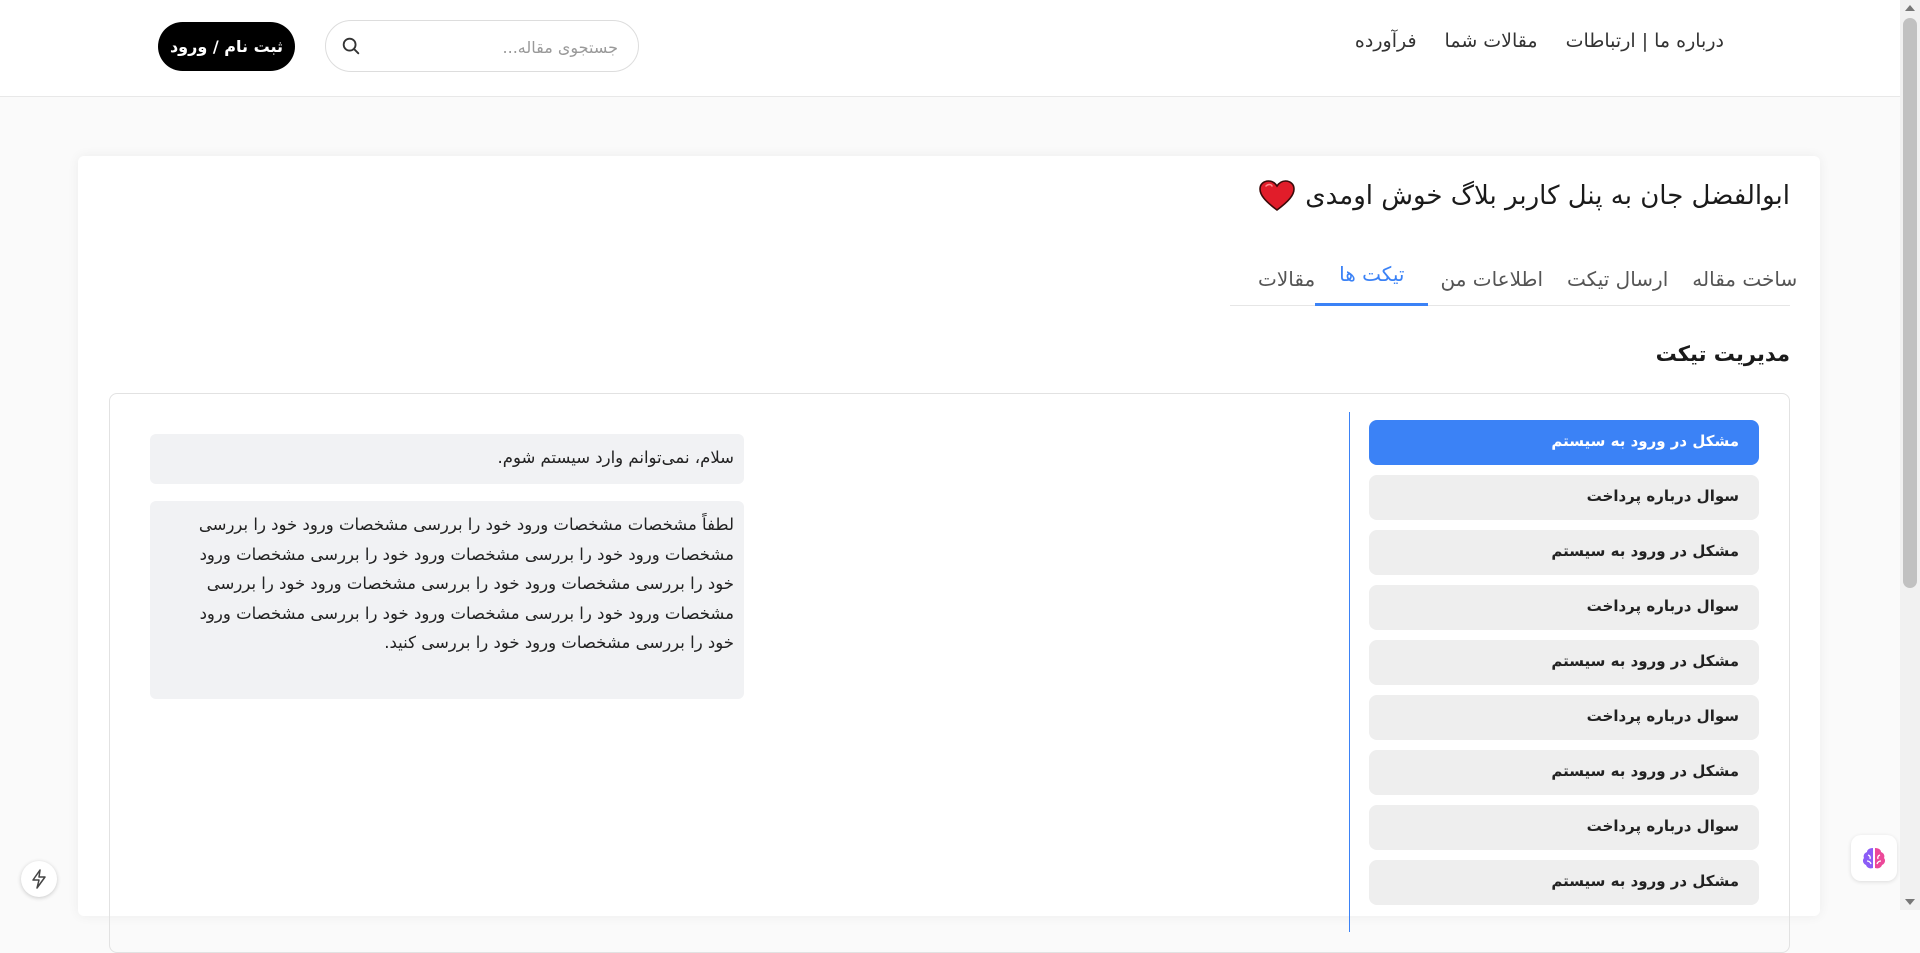  I want to click on scroll-up-icon, so click(1910, 8).